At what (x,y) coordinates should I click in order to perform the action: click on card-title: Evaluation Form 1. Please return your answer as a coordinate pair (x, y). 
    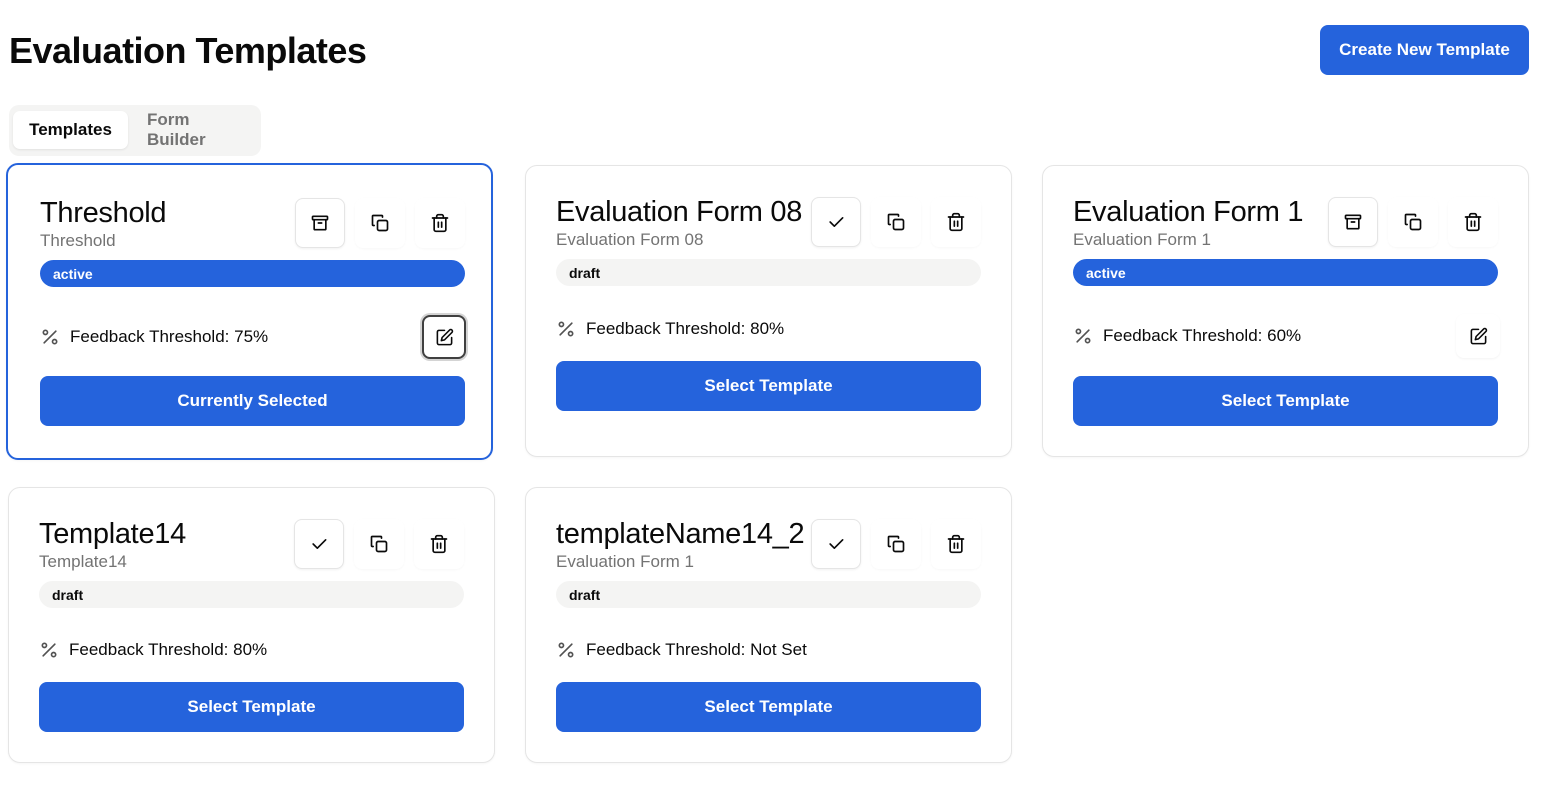
    Looking at the image, I should click on (1188, 212).